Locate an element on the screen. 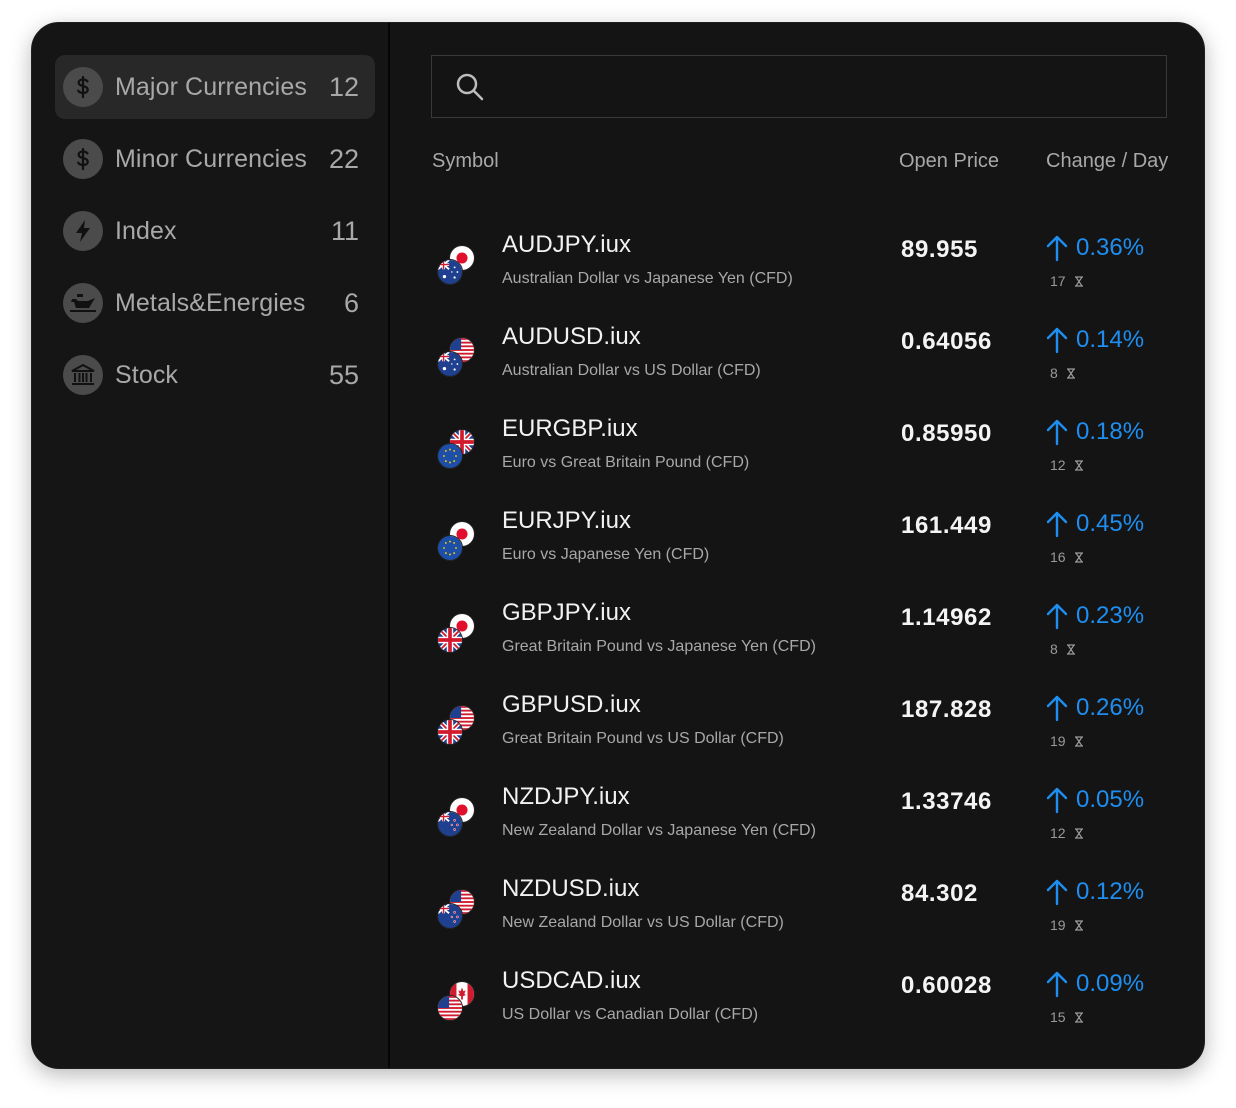  instrument-symbol: EURJPY.iux is located at coordinates (566, 520).